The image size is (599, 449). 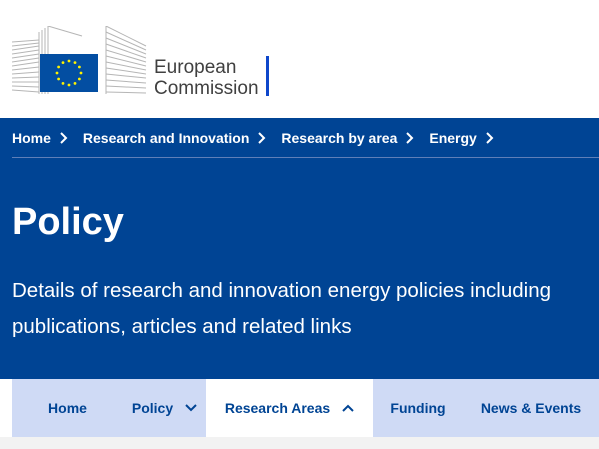 I want to click on nav-item-news-events: News & Events, so click(x=531, y=408).